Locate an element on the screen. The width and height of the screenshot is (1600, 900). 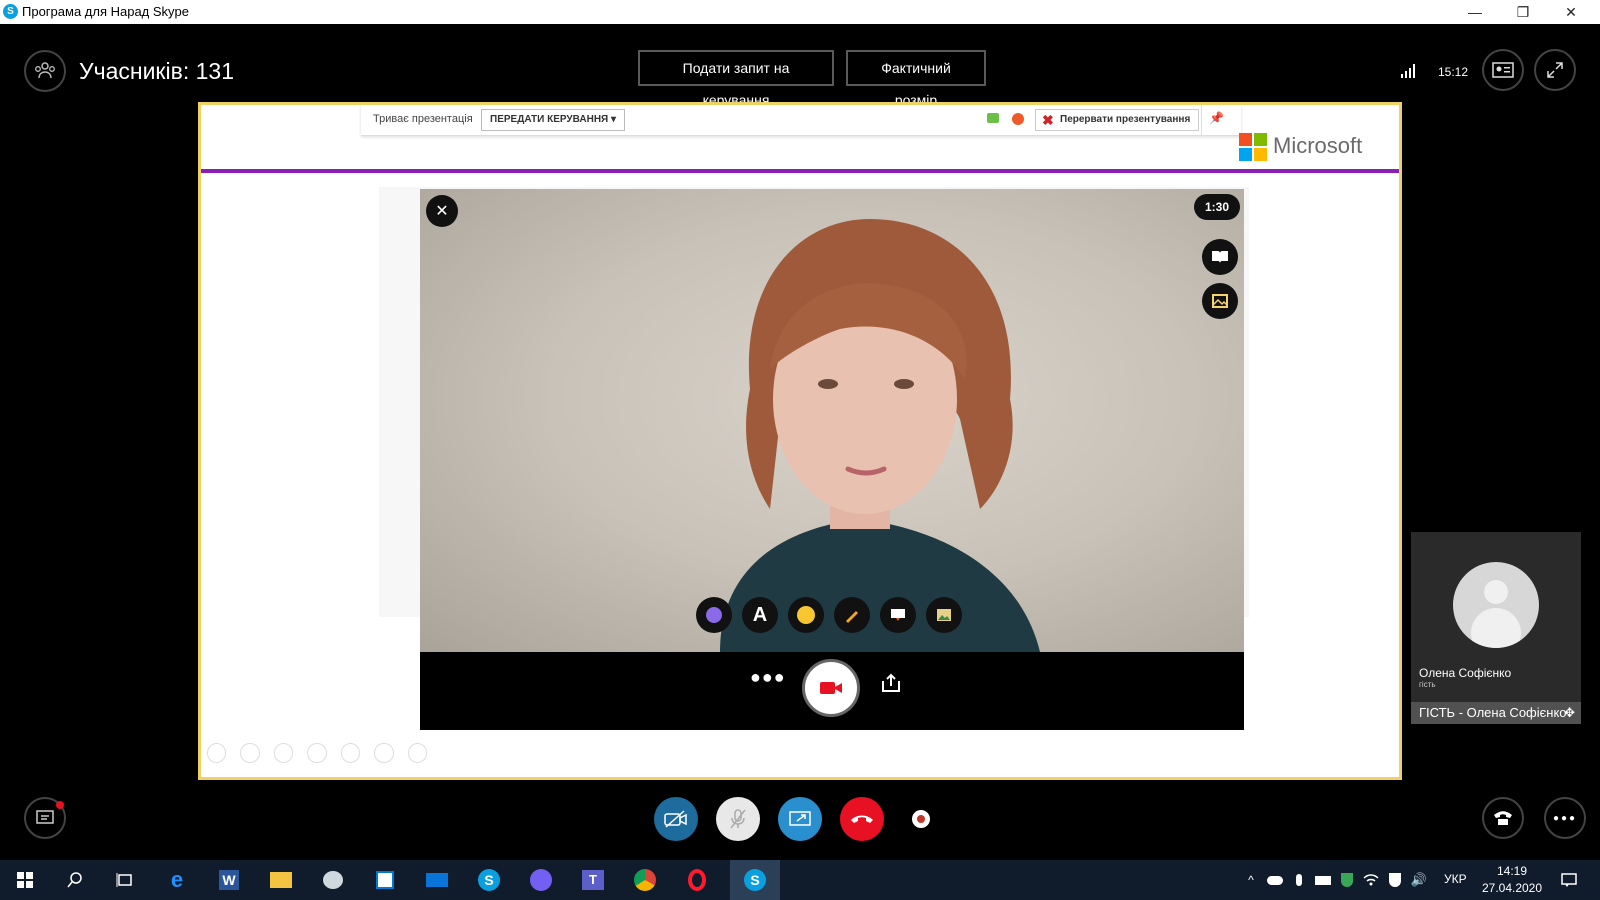
participant-label-bar: ГІСТЬ - Олена Софієнко ✥ is located at coordinates (1496, 713).